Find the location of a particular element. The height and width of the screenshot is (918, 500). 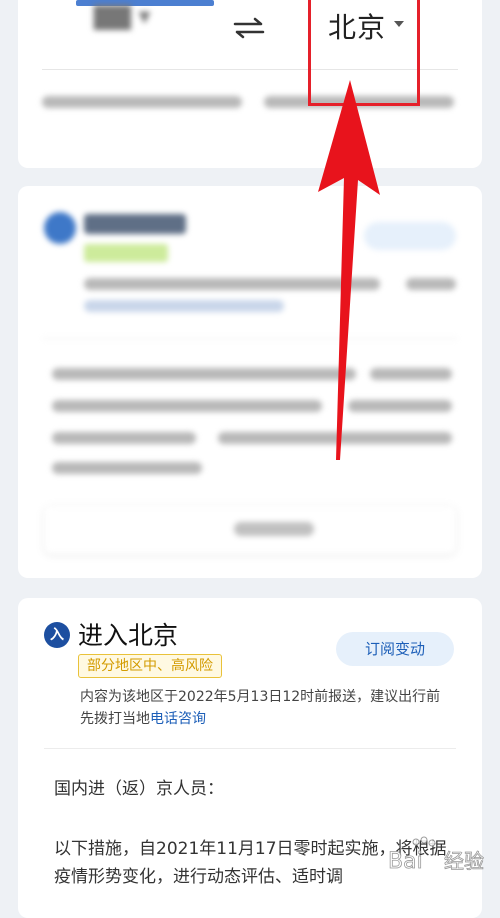

watermark-latin-text: Bai is located at coordinates (405, 861).